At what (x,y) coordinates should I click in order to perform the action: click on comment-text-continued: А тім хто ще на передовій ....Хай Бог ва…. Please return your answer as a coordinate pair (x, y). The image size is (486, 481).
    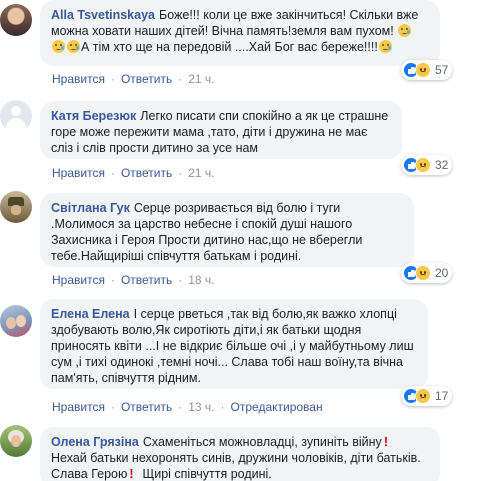
    Looking at the image, I should click on (229, 47).